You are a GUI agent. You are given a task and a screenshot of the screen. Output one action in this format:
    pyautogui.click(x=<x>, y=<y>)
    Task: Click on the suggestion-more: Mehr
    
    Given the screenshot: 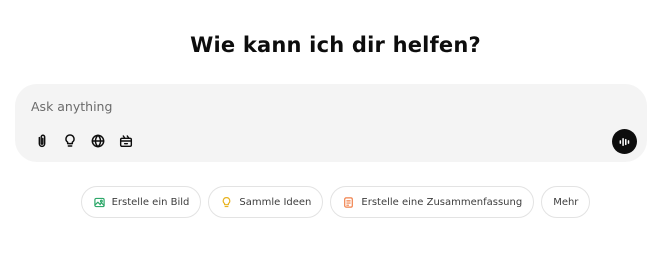 What is the action you would take?
    pyautogui.click(x=566, y=202)
    